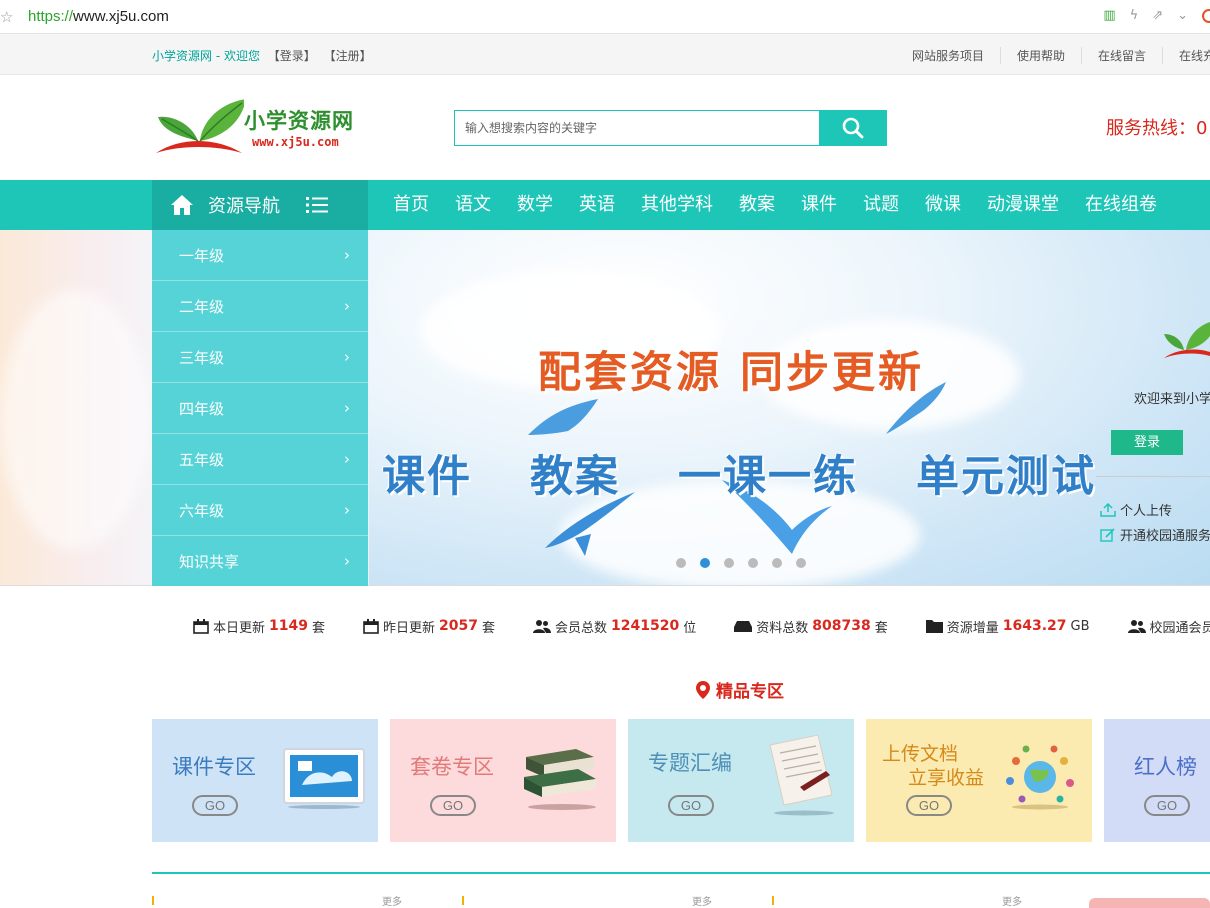 The height and width of the screenshot is (908, 1210). What do you see at coordinates (429, 626) in the screenshot?
I see `stat-yesterday: 昨日更新2057套` at bounding box center [429, 626].